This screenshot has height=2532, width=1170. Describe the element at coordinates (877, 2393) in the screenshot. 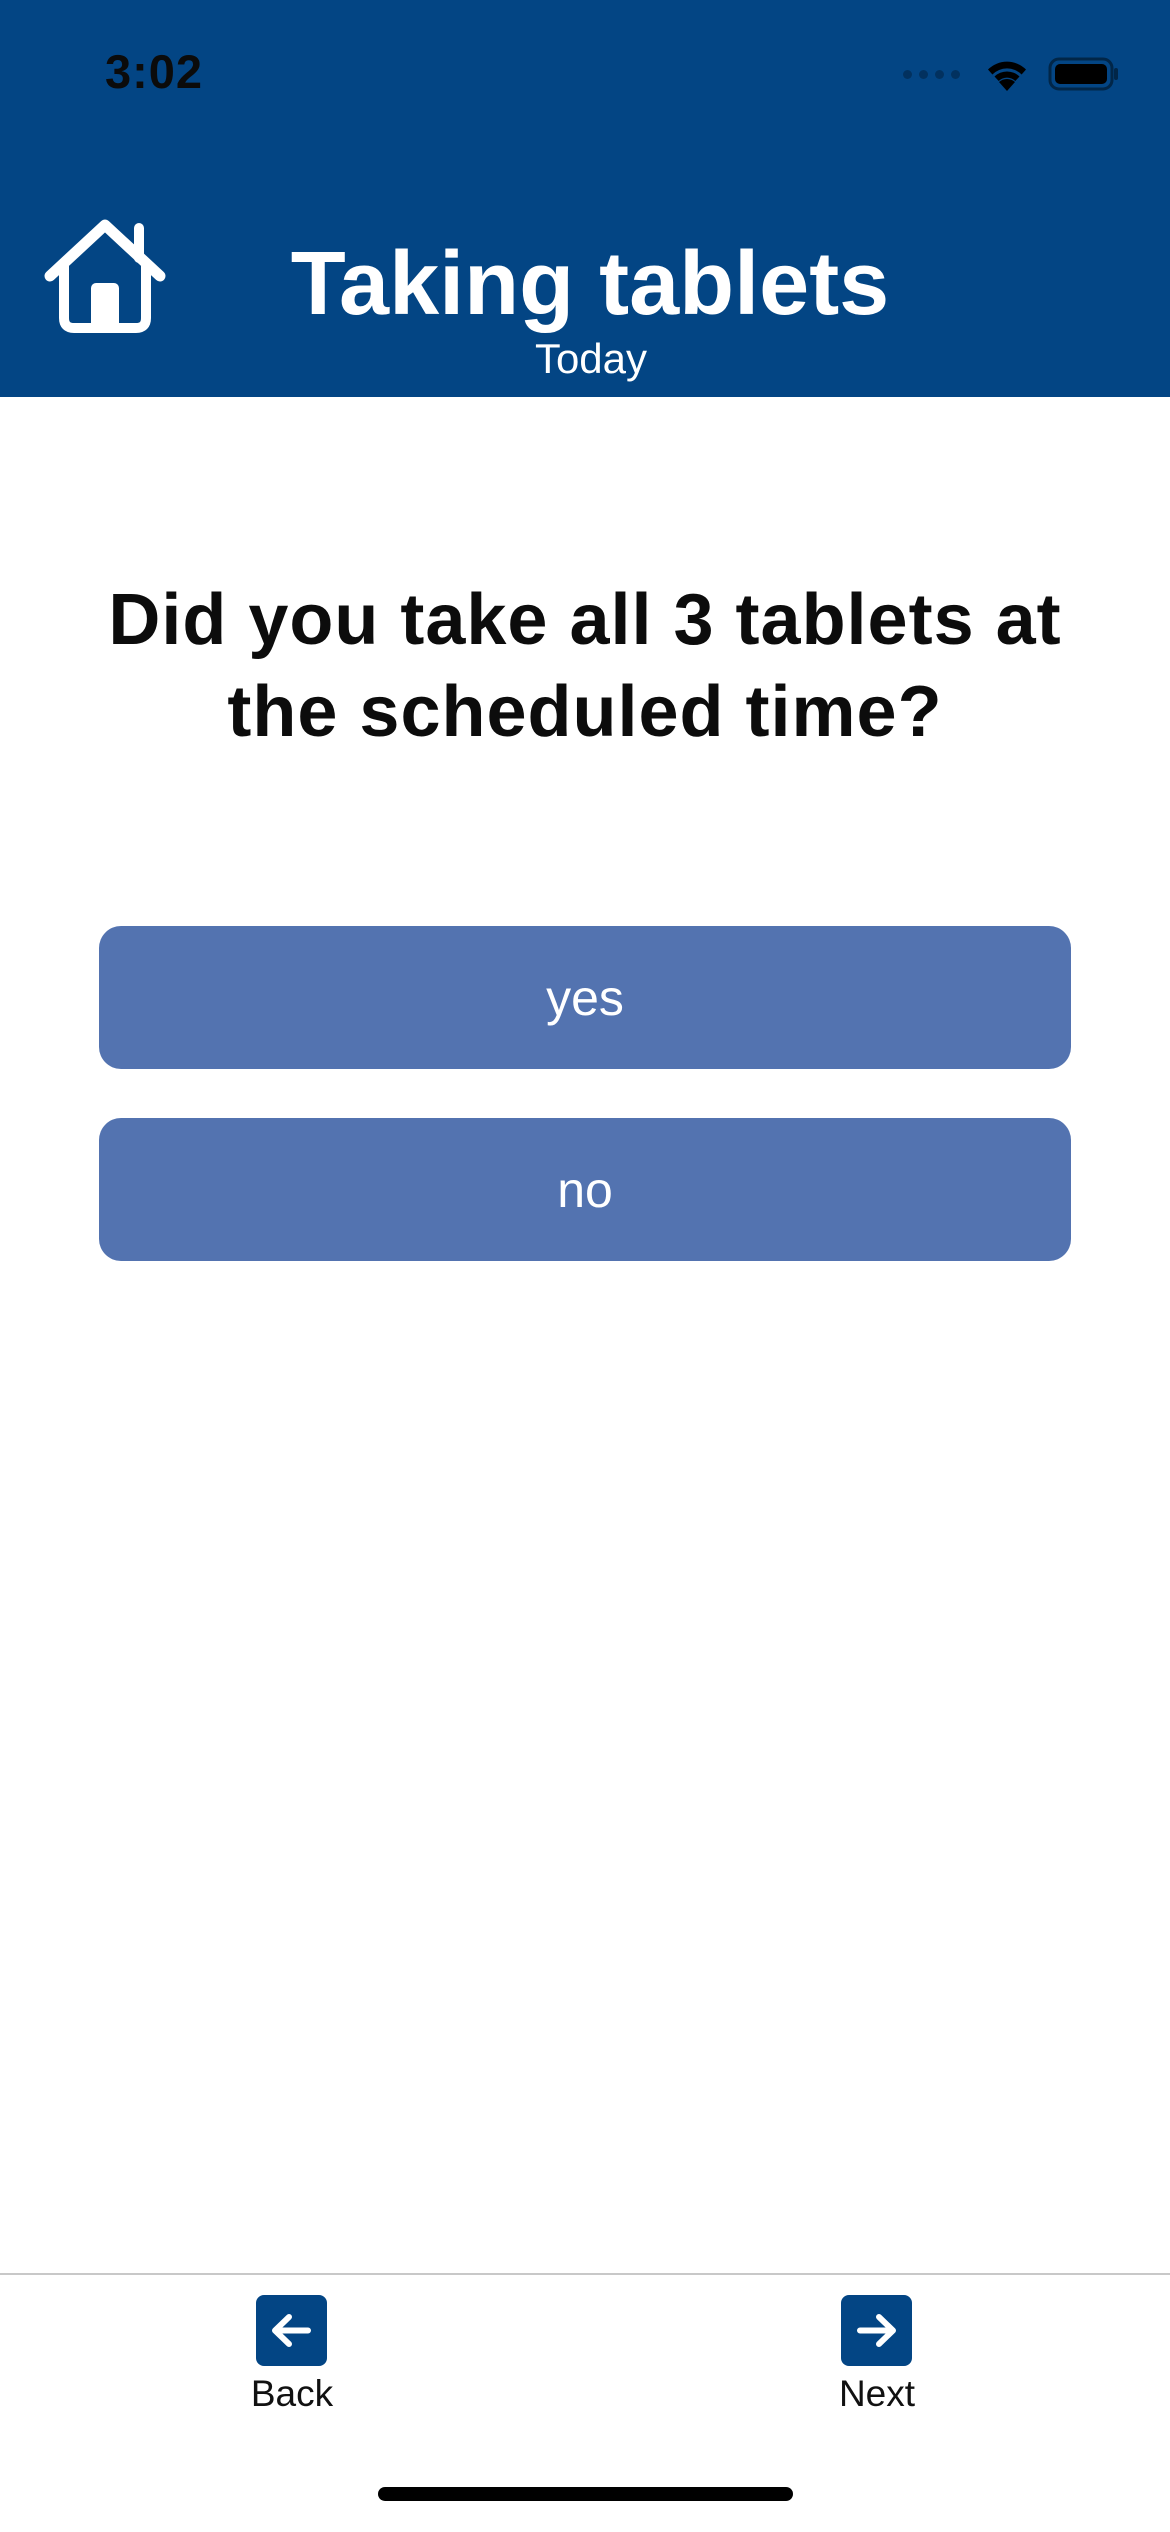

I see `next-label: Next` at that location.